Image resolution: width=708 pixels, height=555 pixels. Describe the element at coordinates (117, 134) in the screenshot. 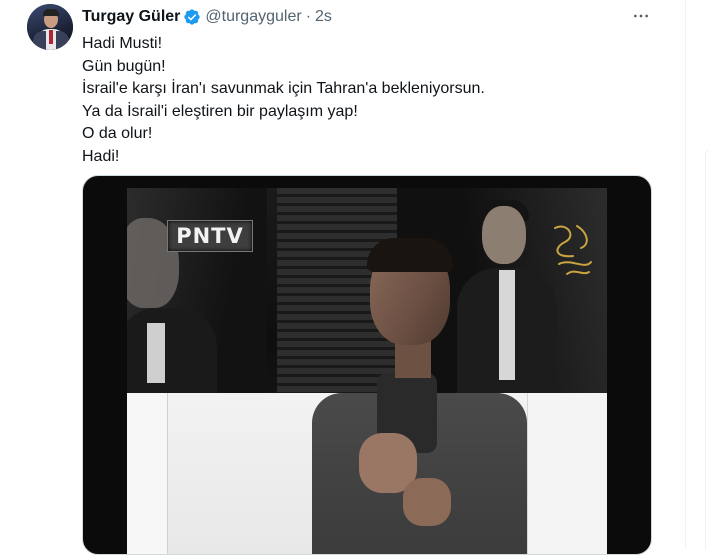

I see `tweet-text-line: O da olur!` at that location.